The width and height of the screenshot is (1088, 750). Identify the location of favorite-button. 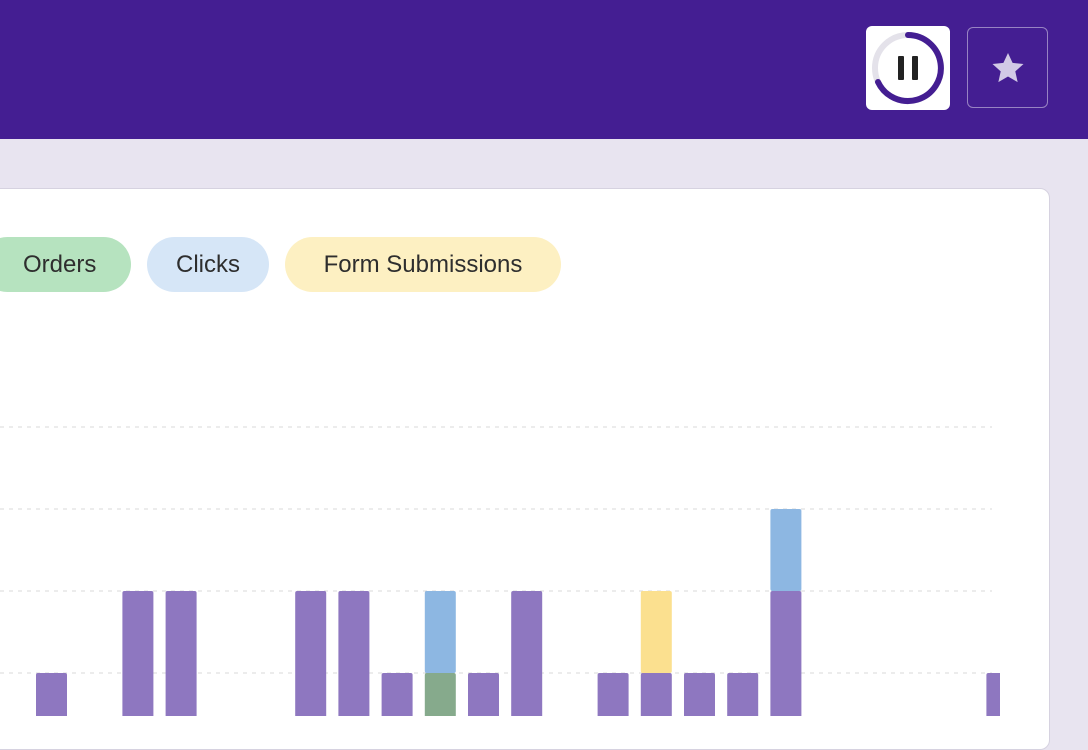
(1007, 67).